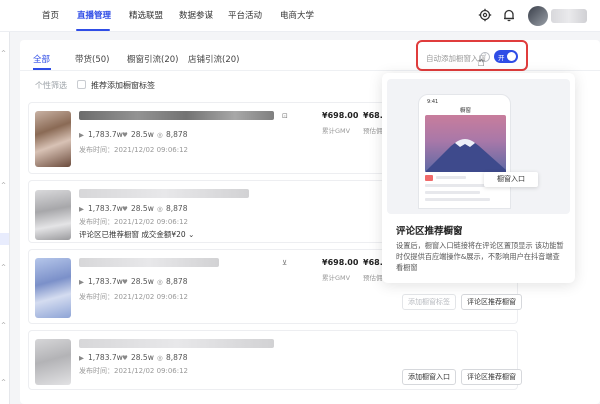  What do you see at coordinates (245, 15) in the screenshot?
I see `nav-platform-events: 平台活动` at bounding box center [245, 15].